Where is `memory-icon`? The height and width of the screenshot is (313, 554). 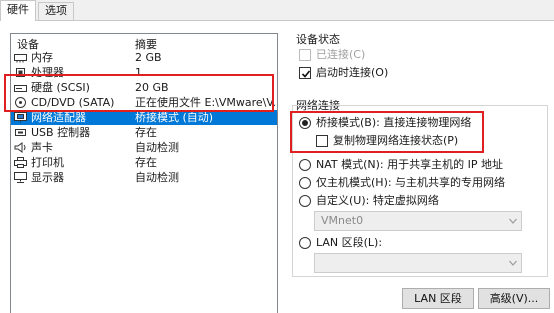 memory-icon is located at coordinates (20, 58).